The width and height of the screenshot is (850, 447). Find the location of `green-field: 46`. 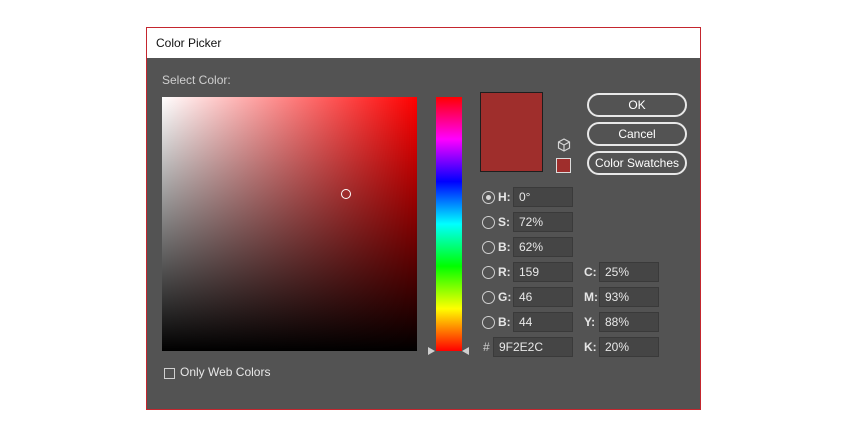

green-field: 46 is located at coordinates (543, 297).